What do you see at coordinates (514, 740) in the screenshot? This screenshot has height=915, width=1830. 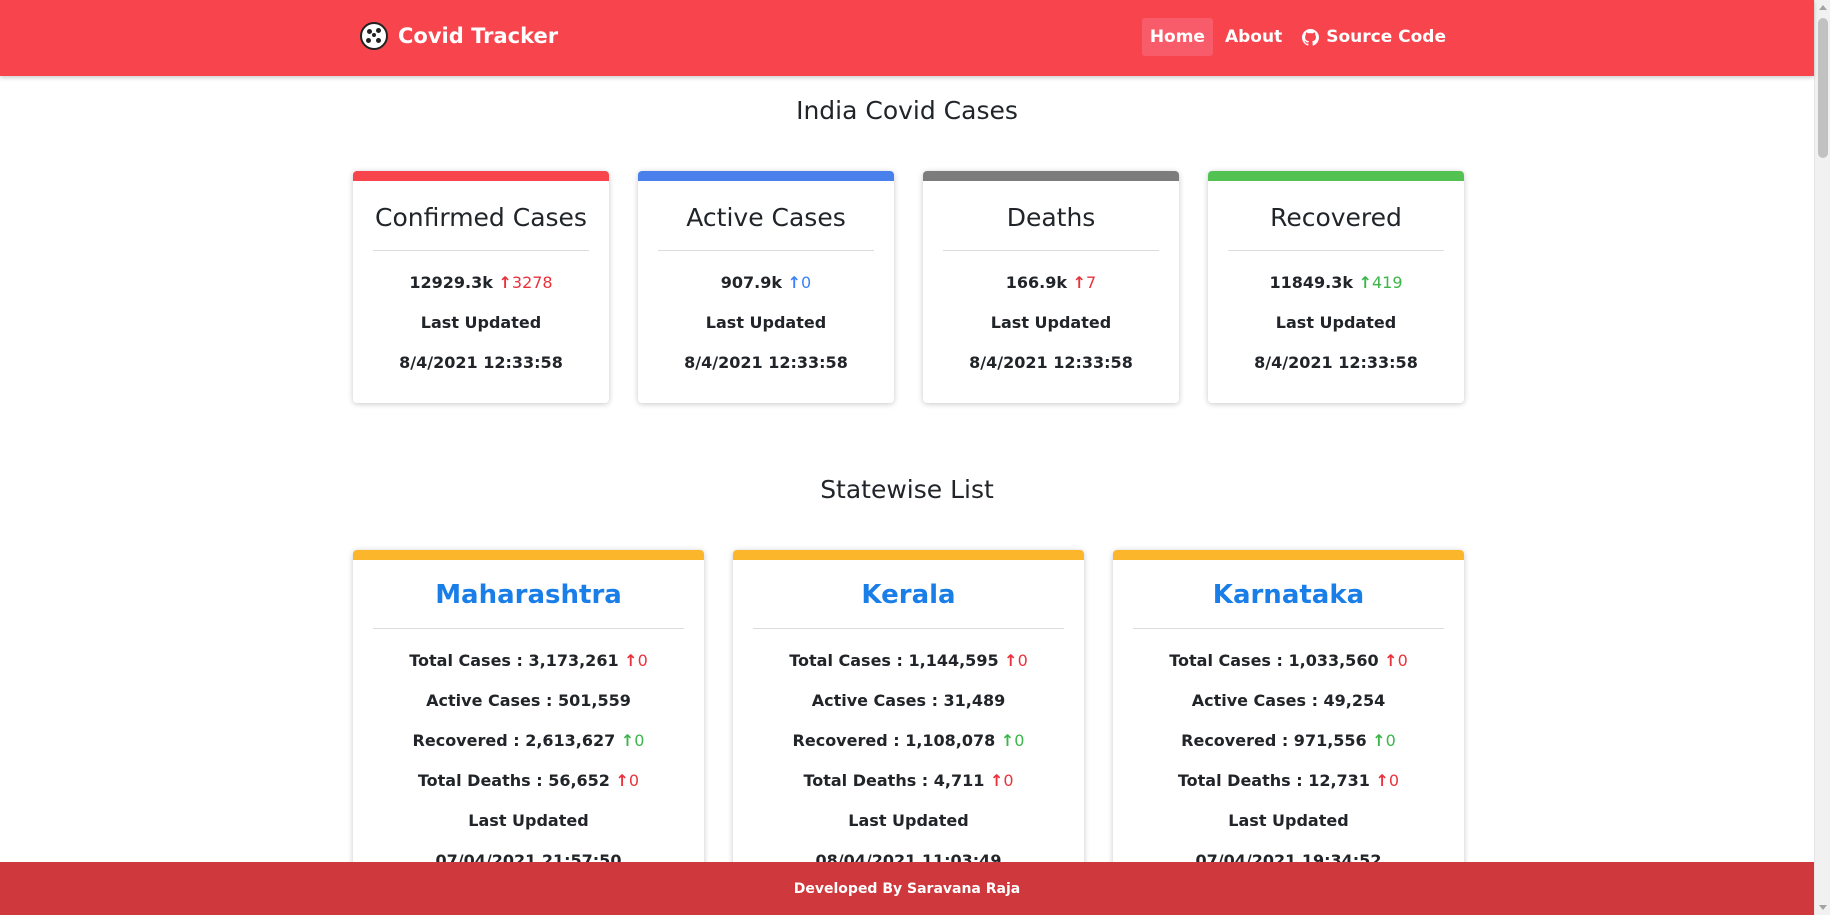 I see `state-recovered: Recovered : 2,613,627` at bounding box center [514, 740].